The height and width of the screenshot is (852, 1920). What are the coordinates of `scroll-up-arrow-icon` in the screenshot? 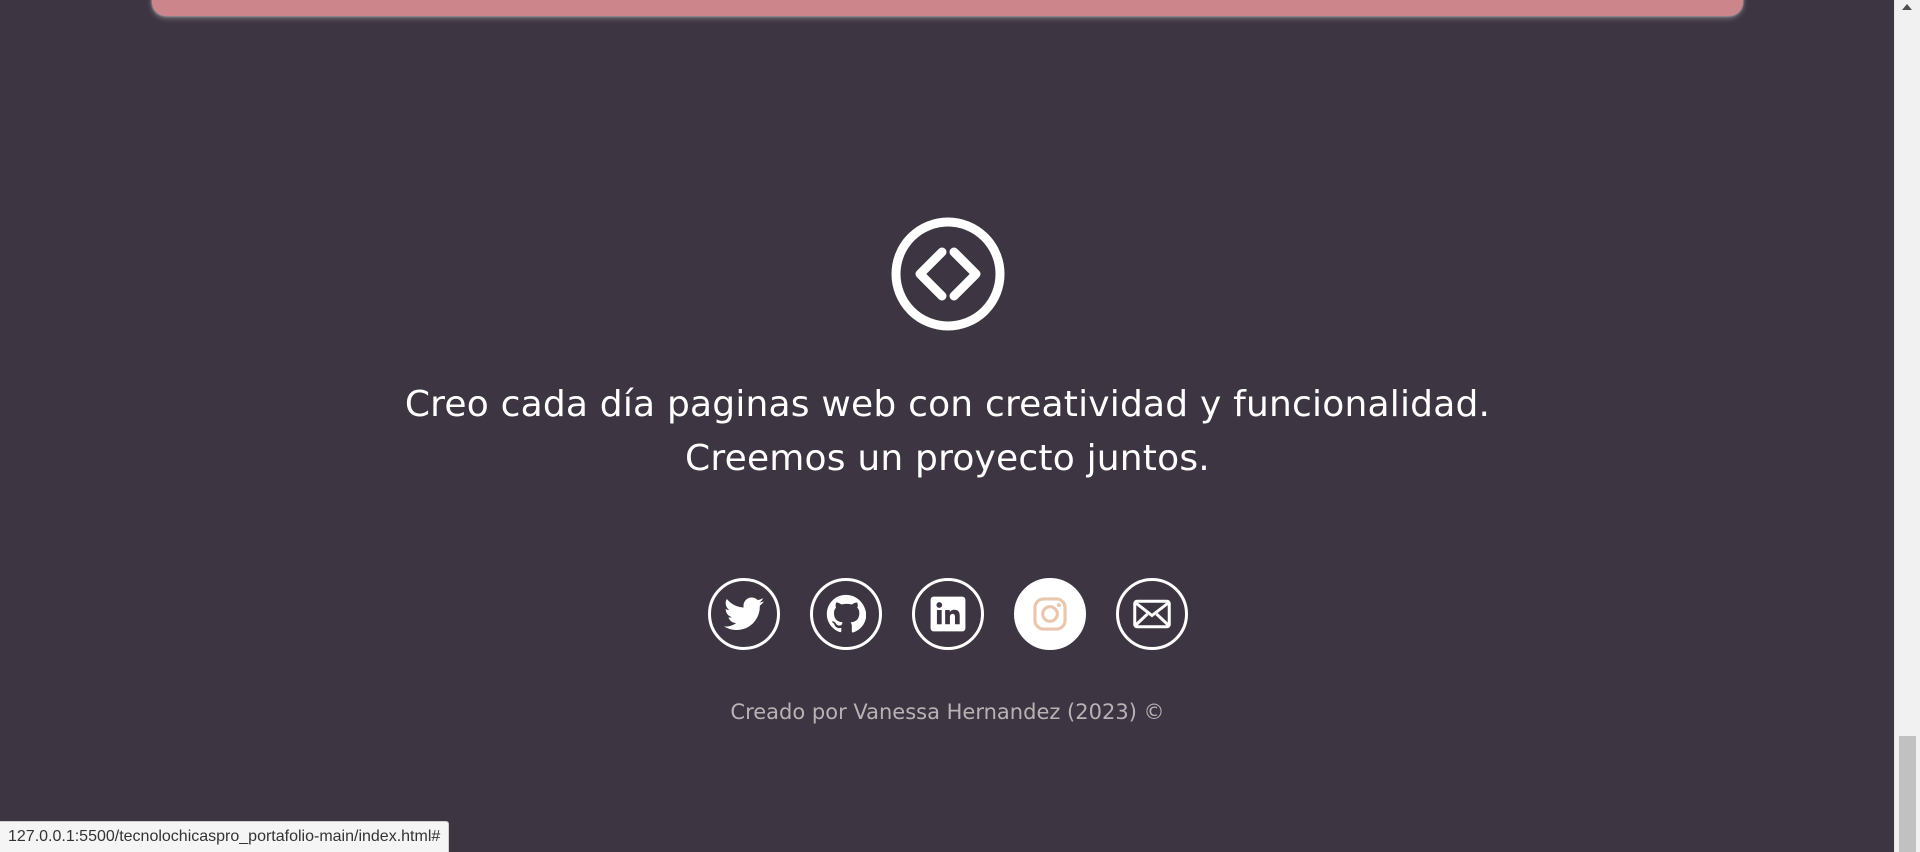 It's located at (1907, 7).